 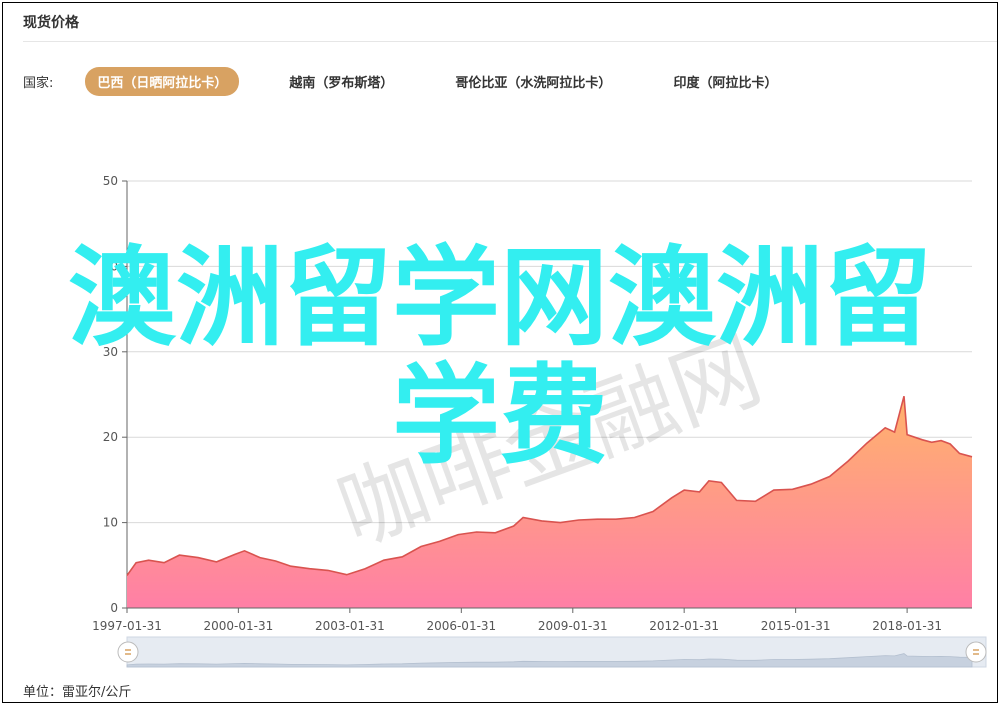 What do you see at coordinates (128, 652) in the screenshot?
I see `range-handle-left` at bounding box center [128, 652].